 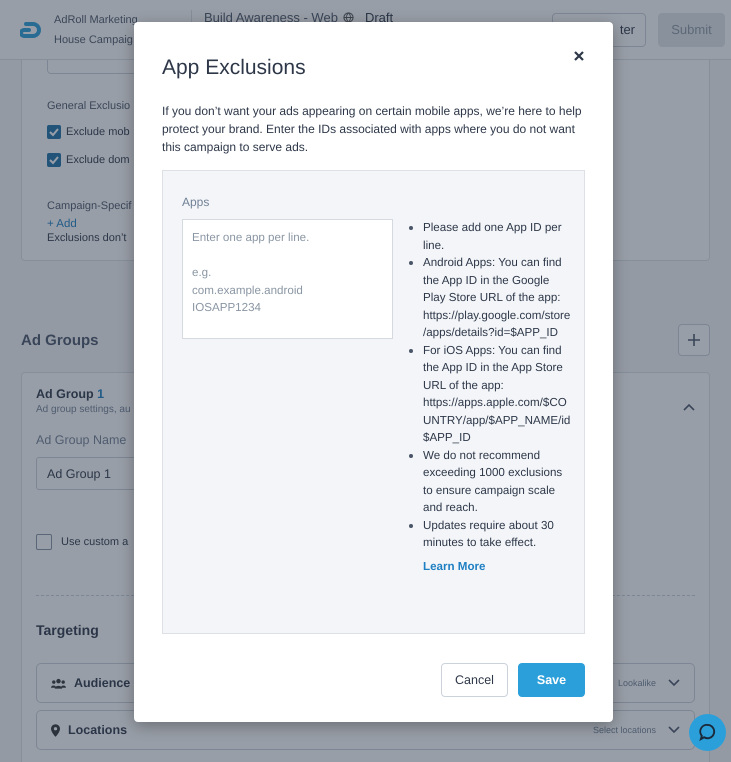 I want to click on map-pin-icon, so click(x=55, y=730).